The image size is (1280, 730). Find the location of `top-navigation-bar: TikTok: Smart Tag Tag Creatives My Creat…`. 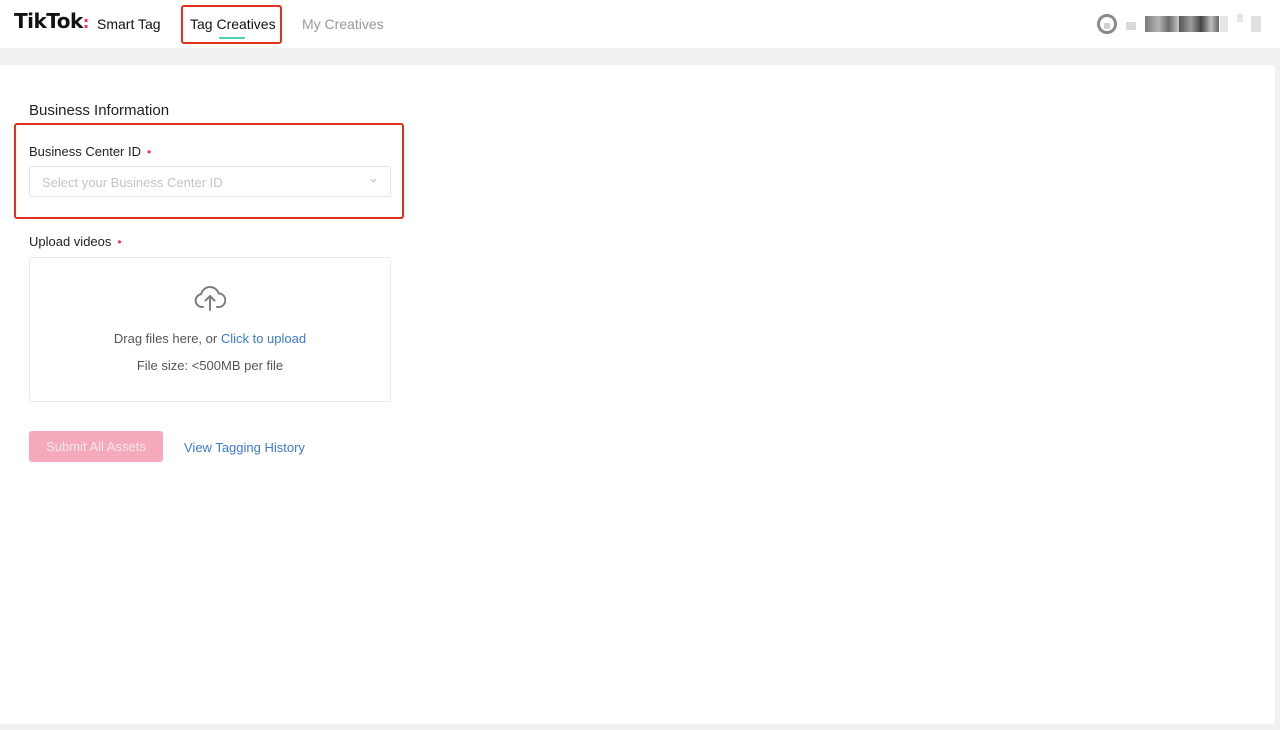

top-navigation-bar: TikTok: Smart Tag Tag Creatives My Creat… is located at coordinates (640, 24).